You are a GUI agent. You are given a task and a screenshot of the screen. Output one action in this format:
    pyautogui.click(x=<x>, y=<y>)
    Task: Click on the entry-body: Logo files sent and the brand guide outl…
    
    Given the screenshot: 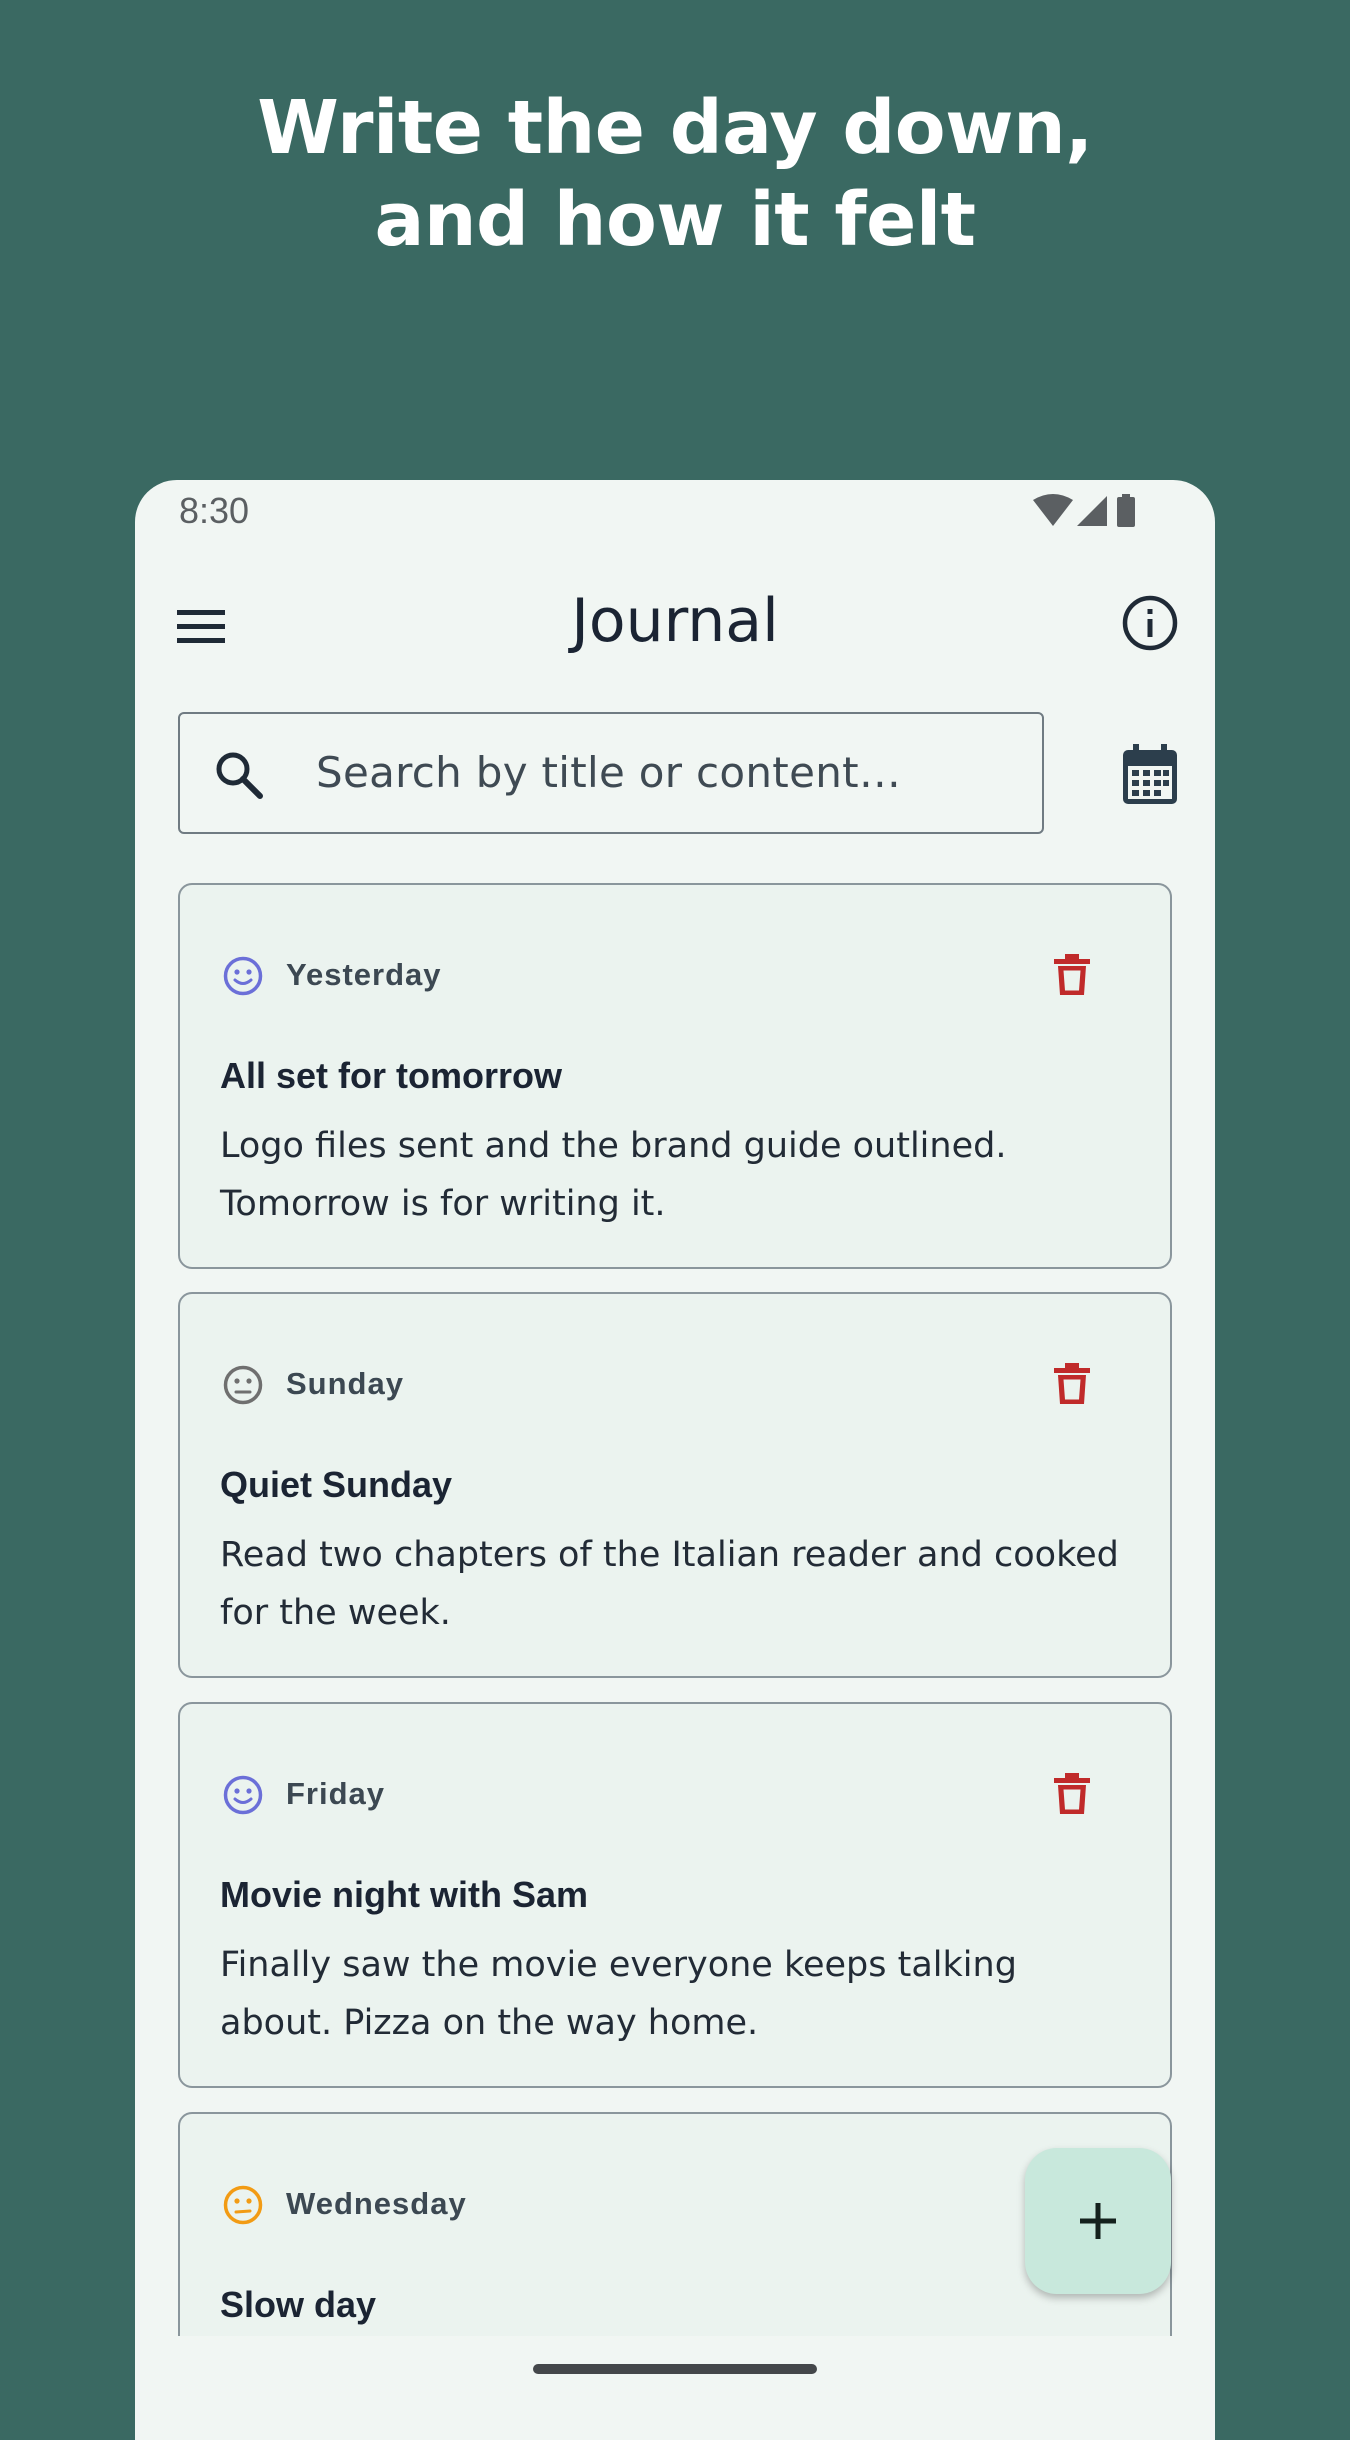 What is the action you would take?
    pyautogui.click(x=613, y=1175)
    